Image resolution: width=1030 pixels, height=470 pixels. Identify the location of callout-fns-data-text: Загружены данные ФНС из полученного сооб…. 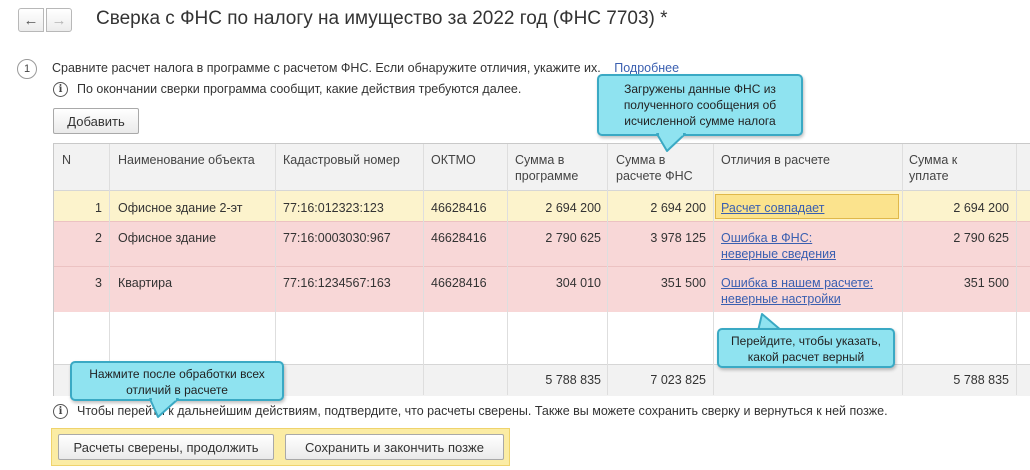
(700, 105).